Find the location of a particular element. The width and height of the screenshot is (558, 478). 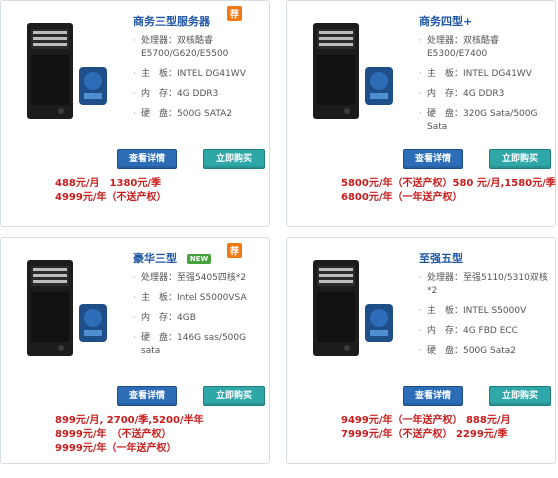

spec-cpu: 处理器：至强5110/5310双核*2 is located at coordinates (485, 285).